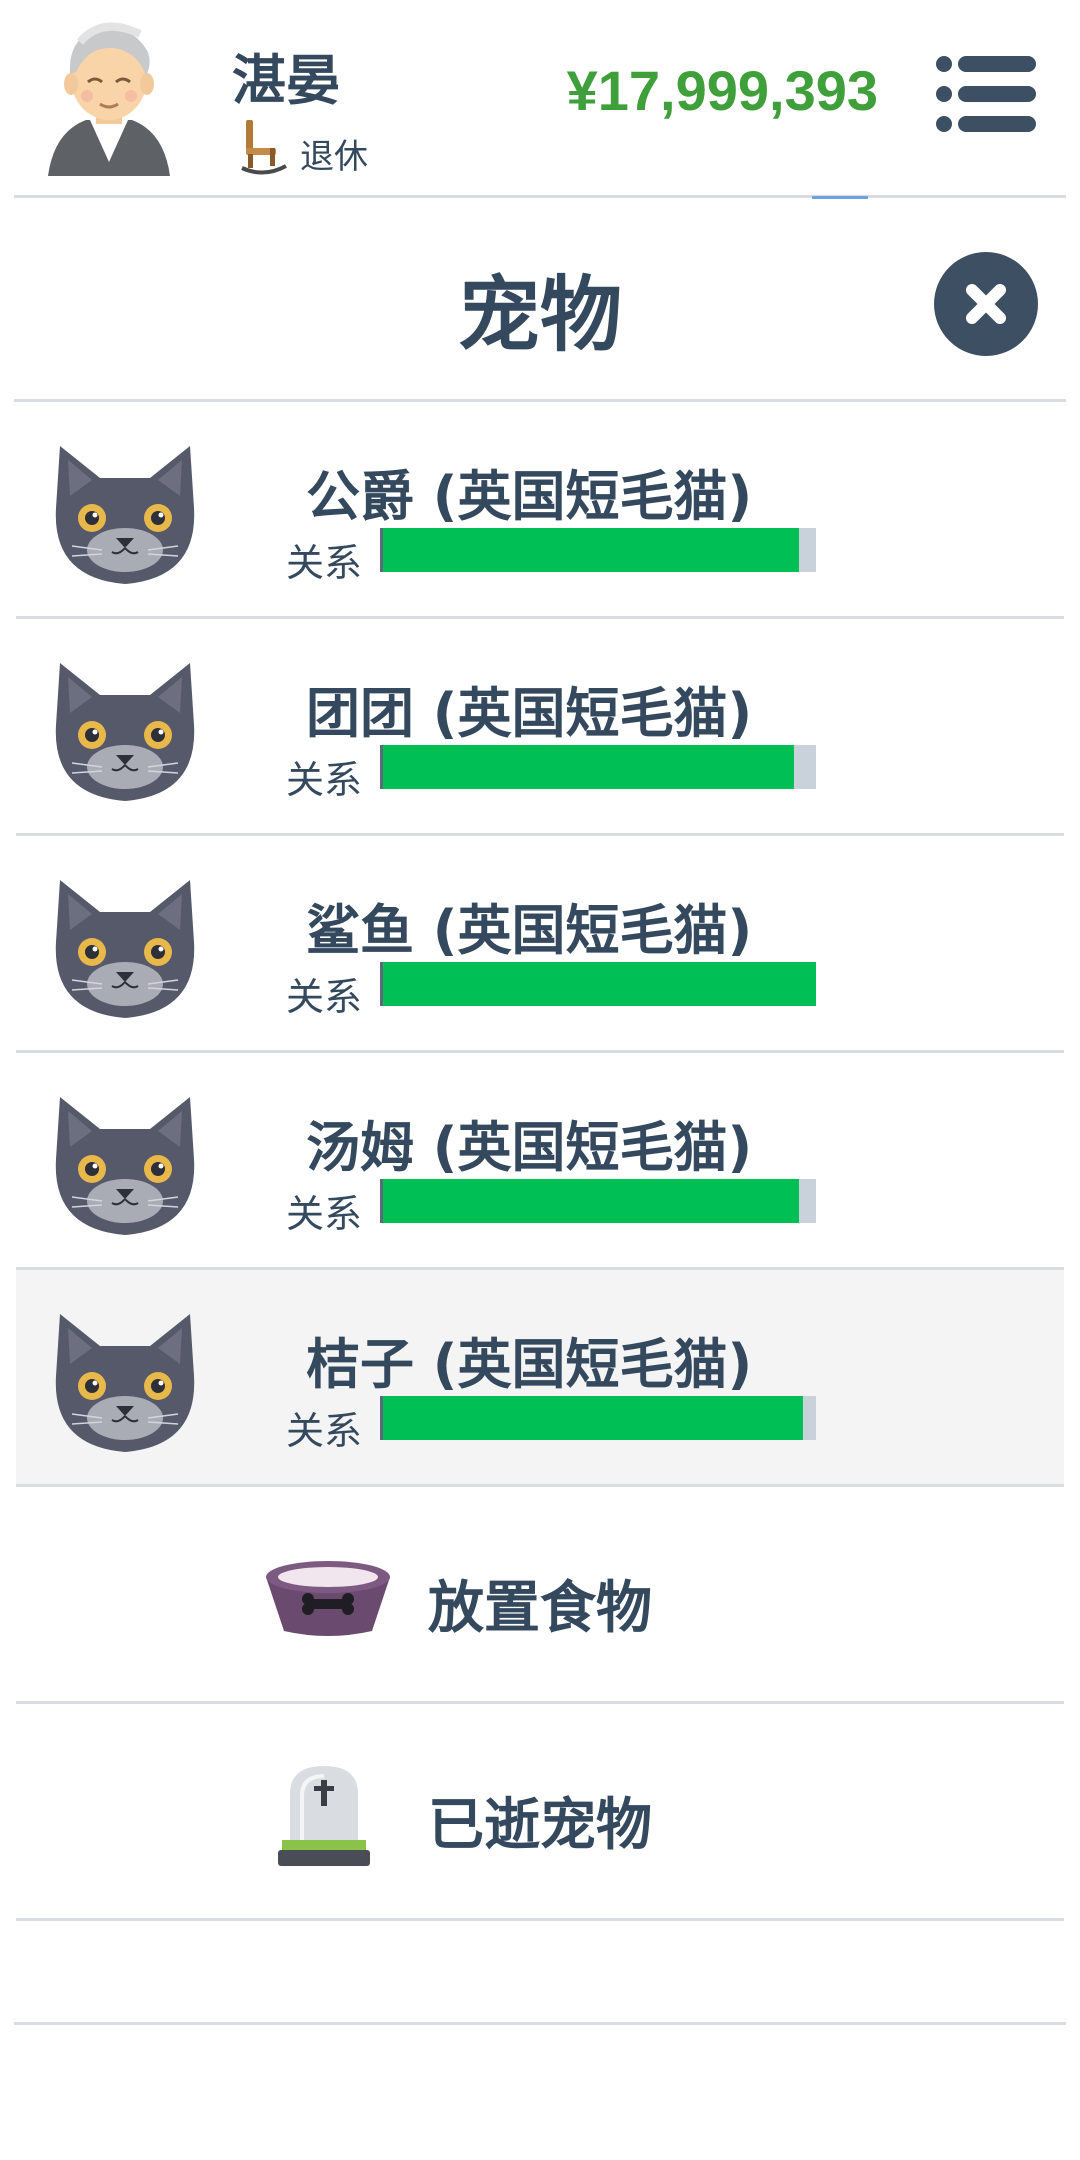  I want to click on pet-name: 团团 (英国短毛猫), so click(529, 713).